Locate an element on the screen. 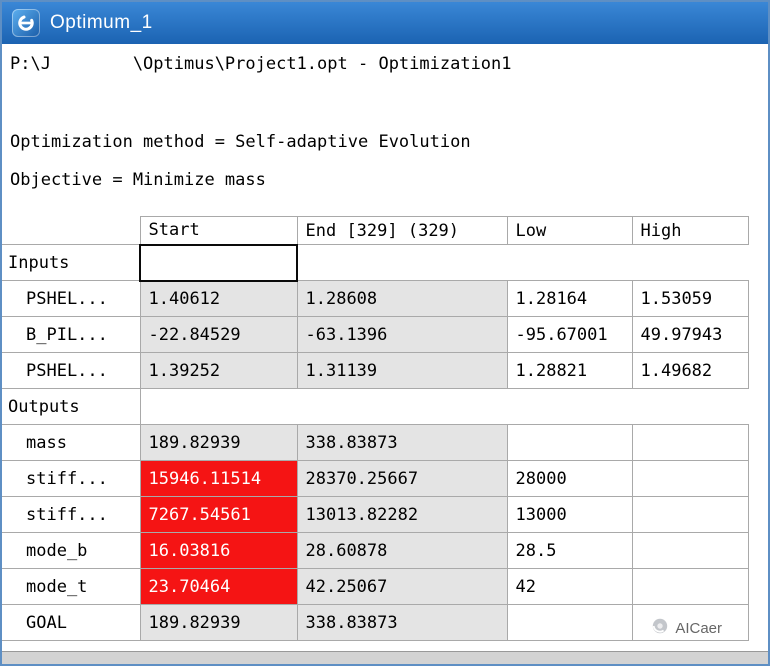  selected-cell is located at coordinates (218, 262).